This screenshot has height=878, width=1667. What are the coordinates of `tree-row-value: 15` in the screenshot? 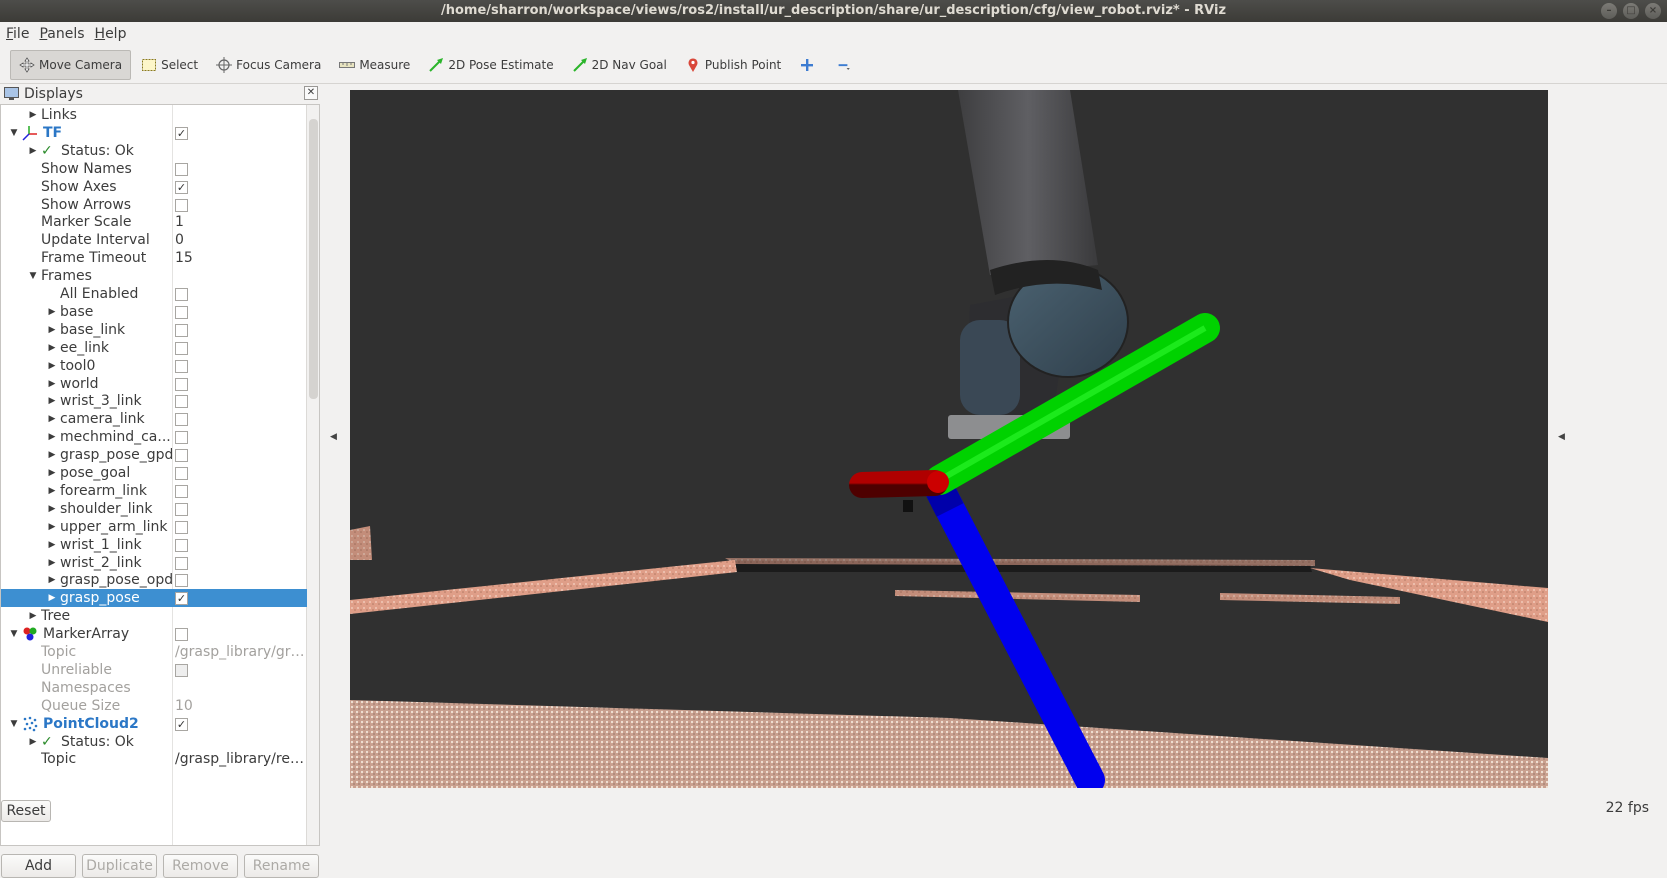 It's located at (241, 258).